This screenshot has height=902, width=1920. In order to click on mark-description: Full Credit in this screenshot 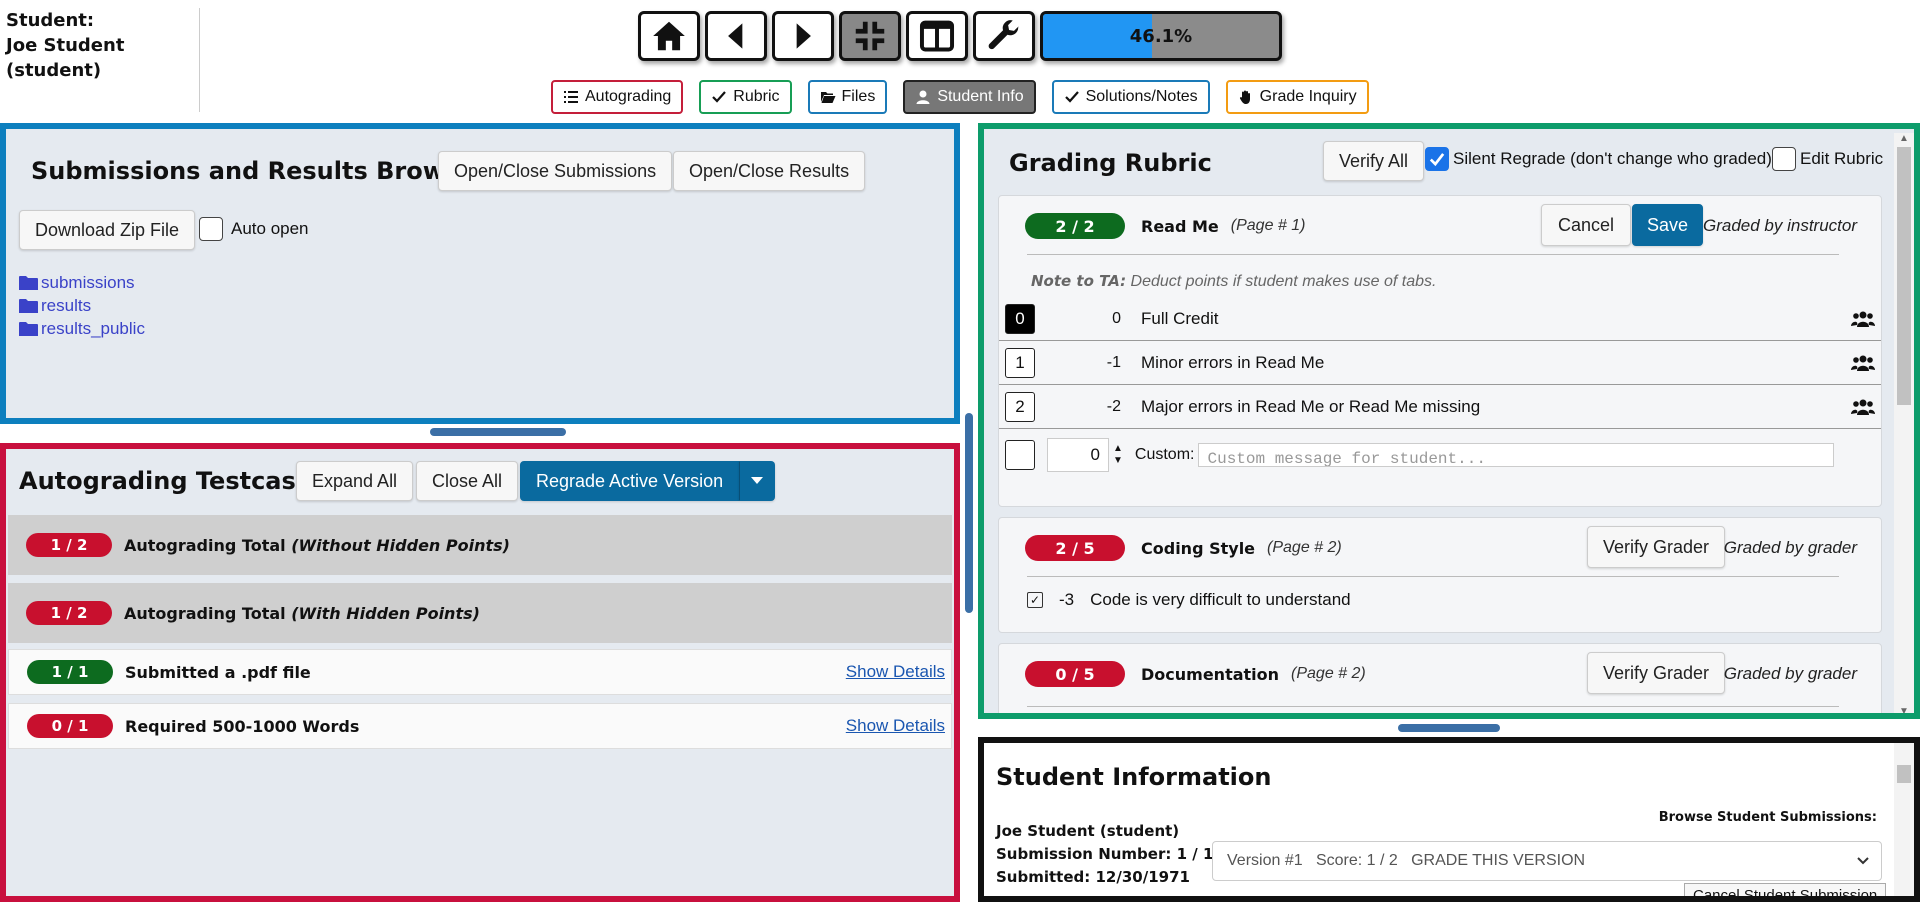, I will do `click(1180, 318)`.